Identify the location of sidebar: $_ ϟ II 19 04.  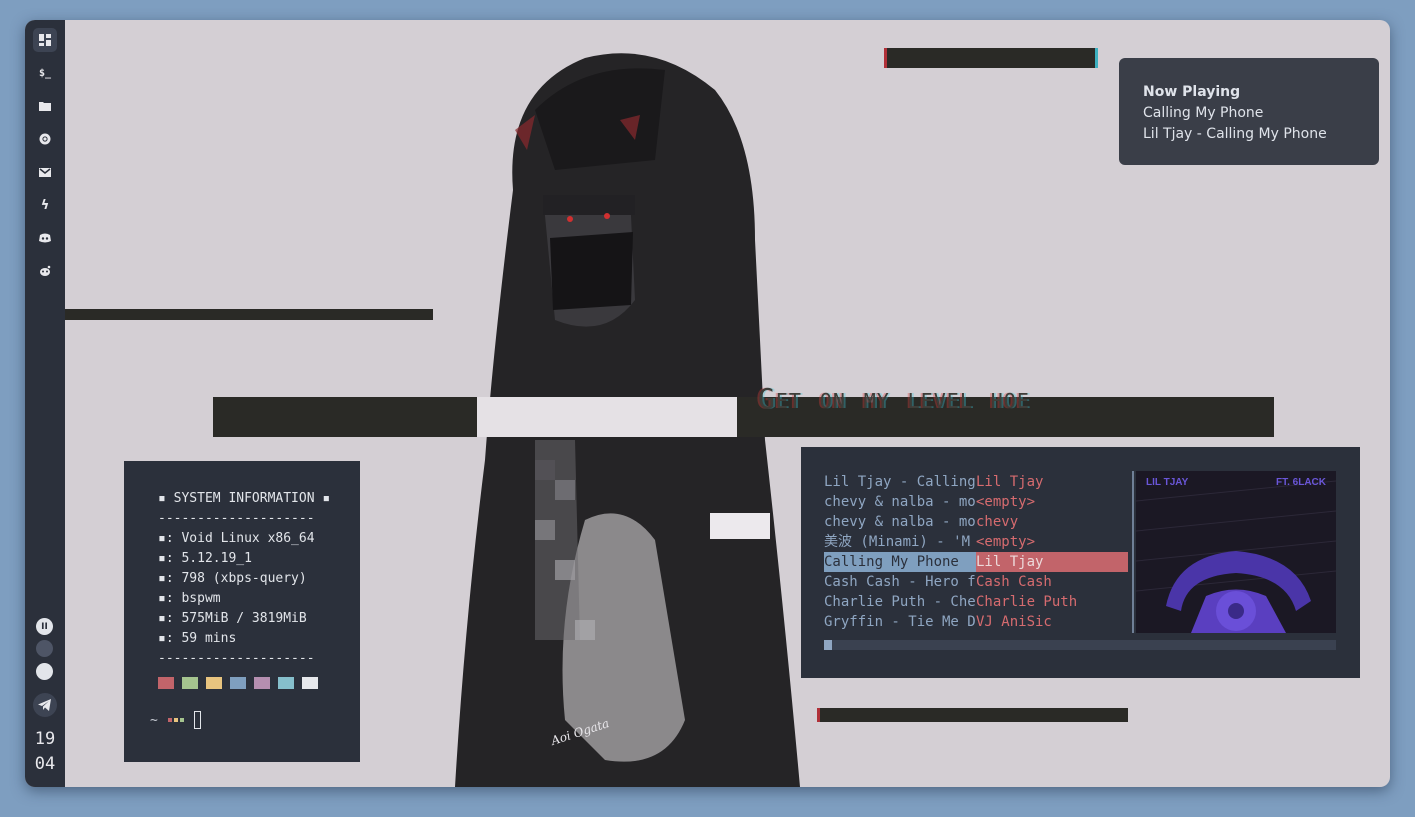
(45, 403).